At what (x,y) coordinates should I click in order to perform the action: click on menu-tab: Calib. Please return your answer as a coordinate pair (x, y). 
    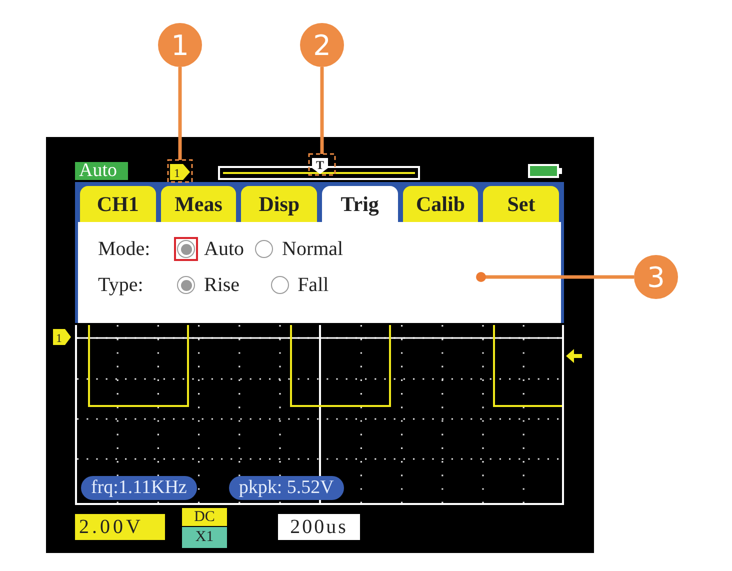
    Looking at the image, I should click on (440, 204).